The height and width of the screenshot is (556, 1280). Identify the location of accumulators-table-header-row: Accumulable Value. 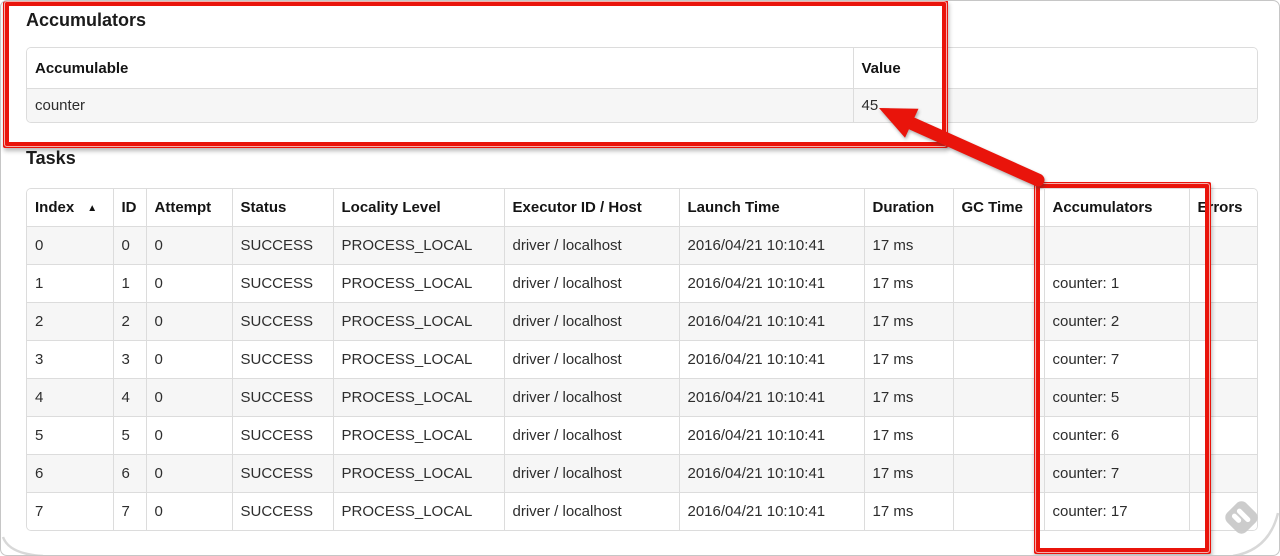
(642, 68).